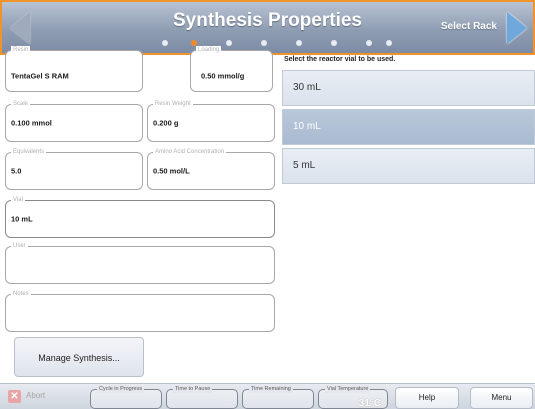 The height and width of the screenshot is (409, 535). What do you see at coordinates (408, 127) in the screenshot?
I see `vial-option-10ml: 10 mL` at bounding box center [408, 127].